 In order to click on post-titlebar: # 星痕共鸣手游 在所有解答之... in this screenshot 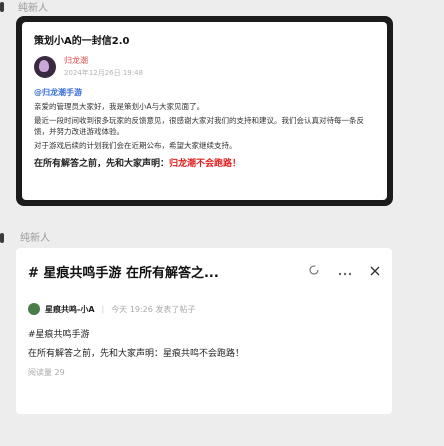, I will do `click(204, 271)`.